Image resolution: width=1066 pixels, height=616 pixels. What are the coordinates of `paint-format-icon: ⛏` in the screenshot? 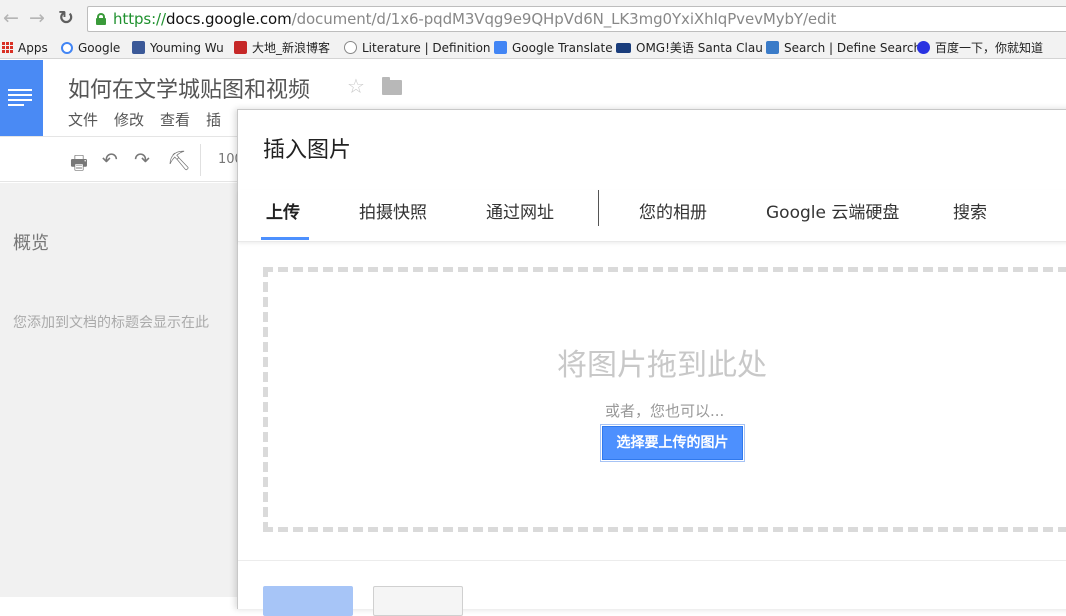 It's located at (179, 160).